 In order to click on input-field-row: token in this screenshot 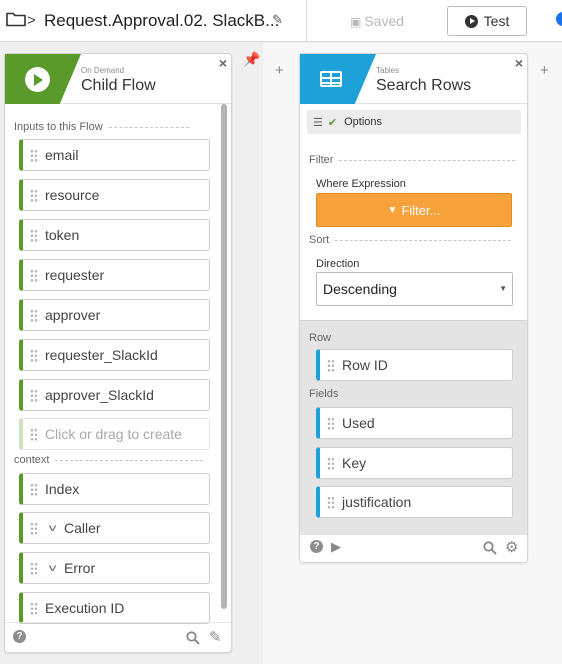, I will do `click(114, 235)`.